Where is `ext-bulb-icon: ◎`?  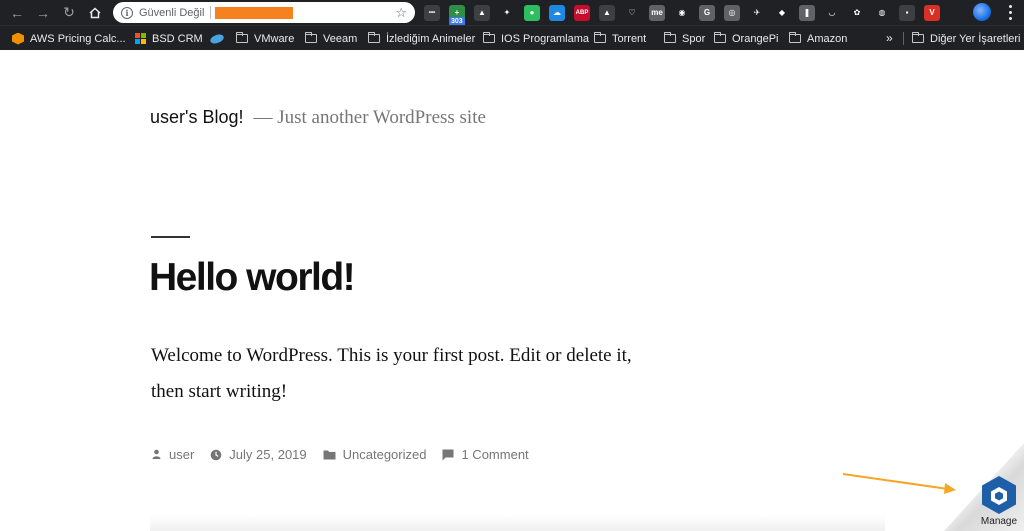
ext-bulb-icon: ◎ is located at coordinates (732, 12).